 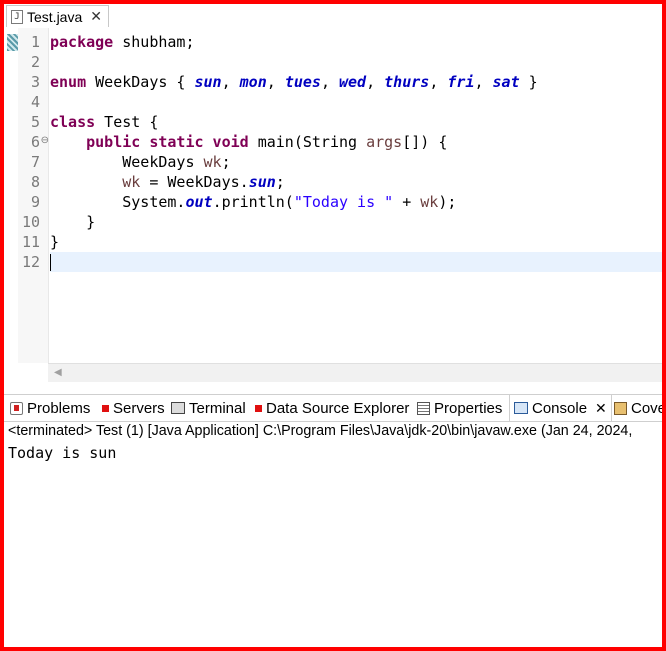 What do you see at coordinates (528, 82) in the screenshot?
I see `code-text: }` at bounding box center [528, 82].